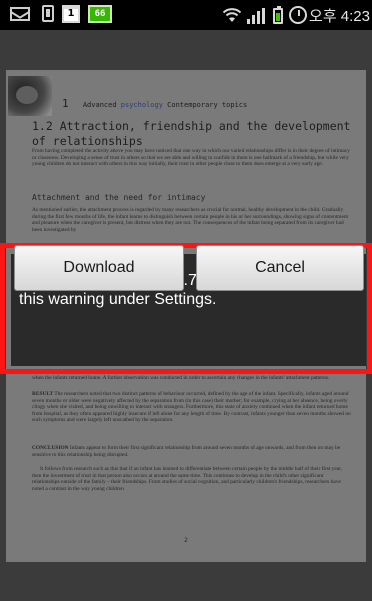 The height and width of the screenshot is (601, 372). I want to click on conclusion-label: CONCLUSION, so click(50, 448).